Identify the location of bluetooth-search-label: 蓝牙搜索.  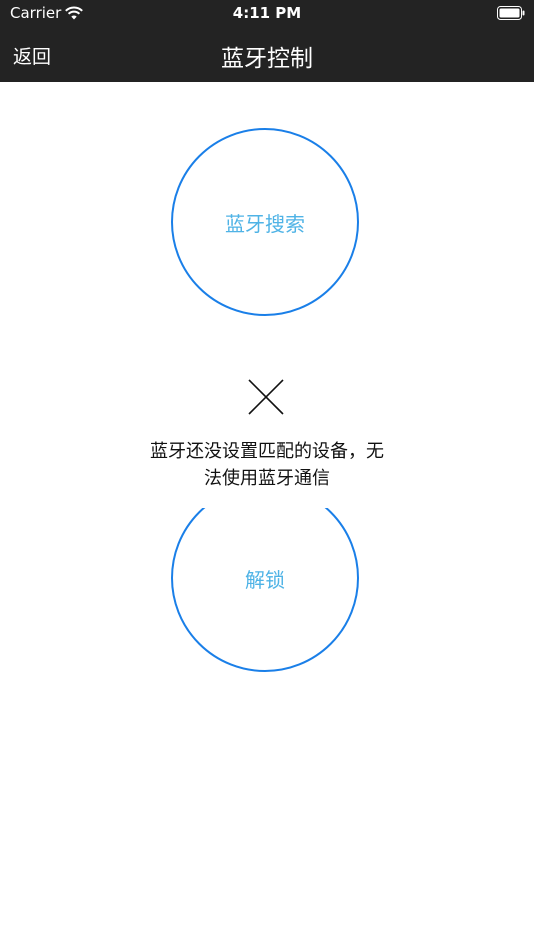
(265, 223).